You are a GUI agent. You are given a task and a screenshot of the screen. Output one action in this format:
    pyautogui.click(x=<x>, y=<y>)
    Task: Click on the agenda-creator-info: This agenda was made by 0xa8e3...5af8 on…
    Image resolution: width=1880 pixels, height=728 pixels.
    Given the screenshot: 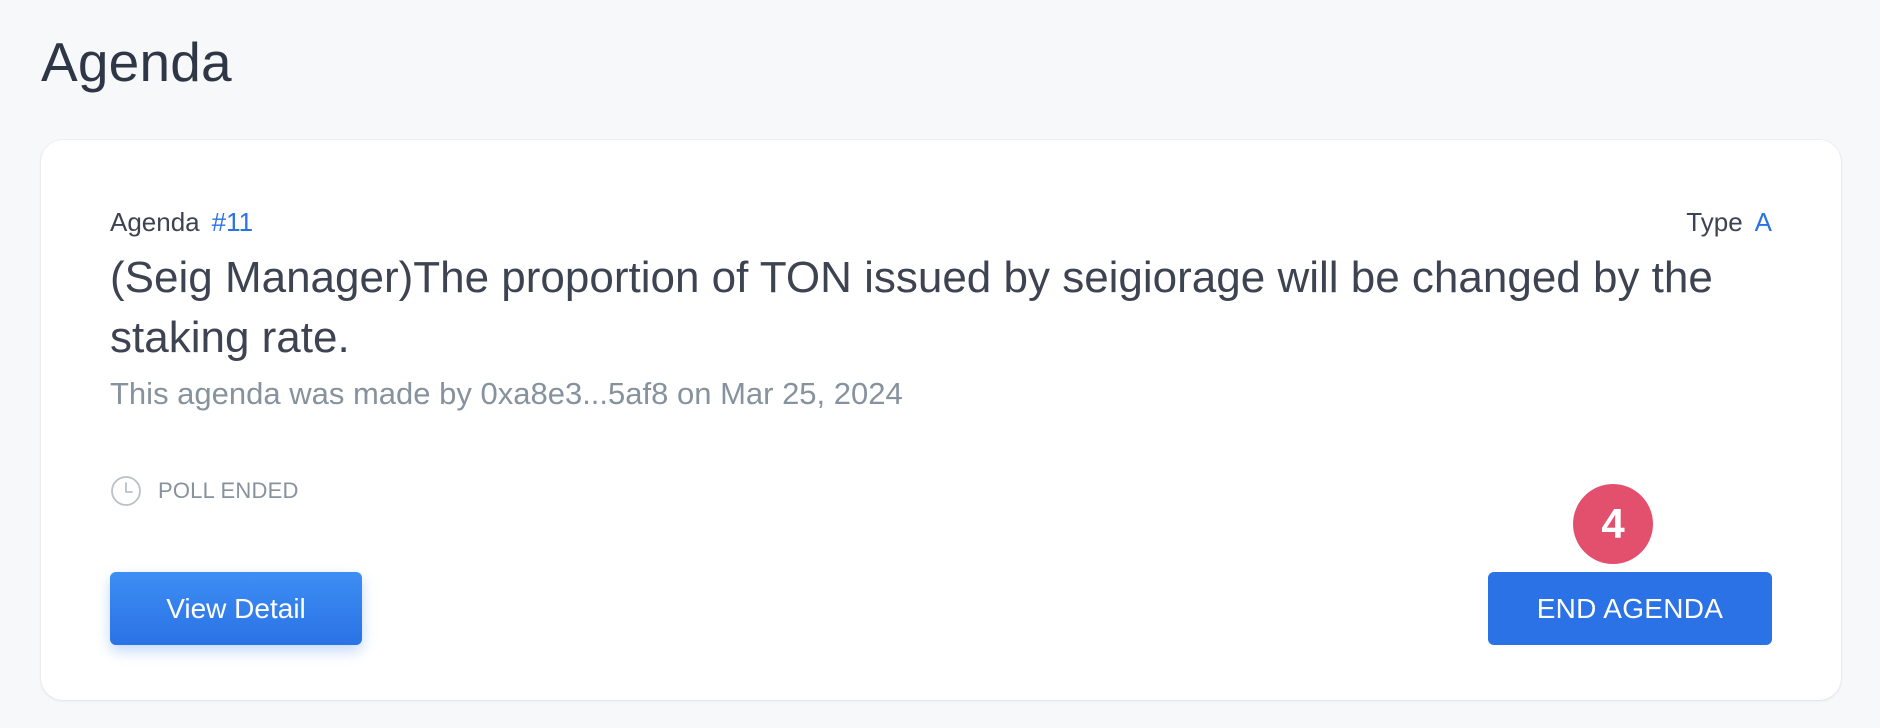 What is the action you would take?
    pyautogui.click(x=506, y=393)
    